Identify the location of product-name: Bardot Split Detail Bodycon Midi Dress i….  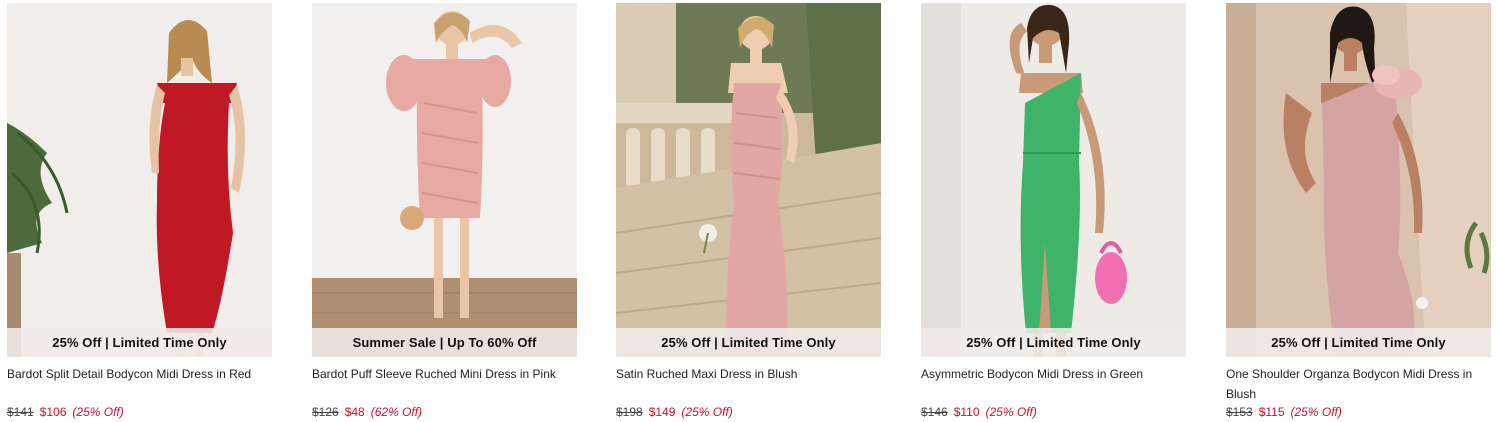
(139, 374).